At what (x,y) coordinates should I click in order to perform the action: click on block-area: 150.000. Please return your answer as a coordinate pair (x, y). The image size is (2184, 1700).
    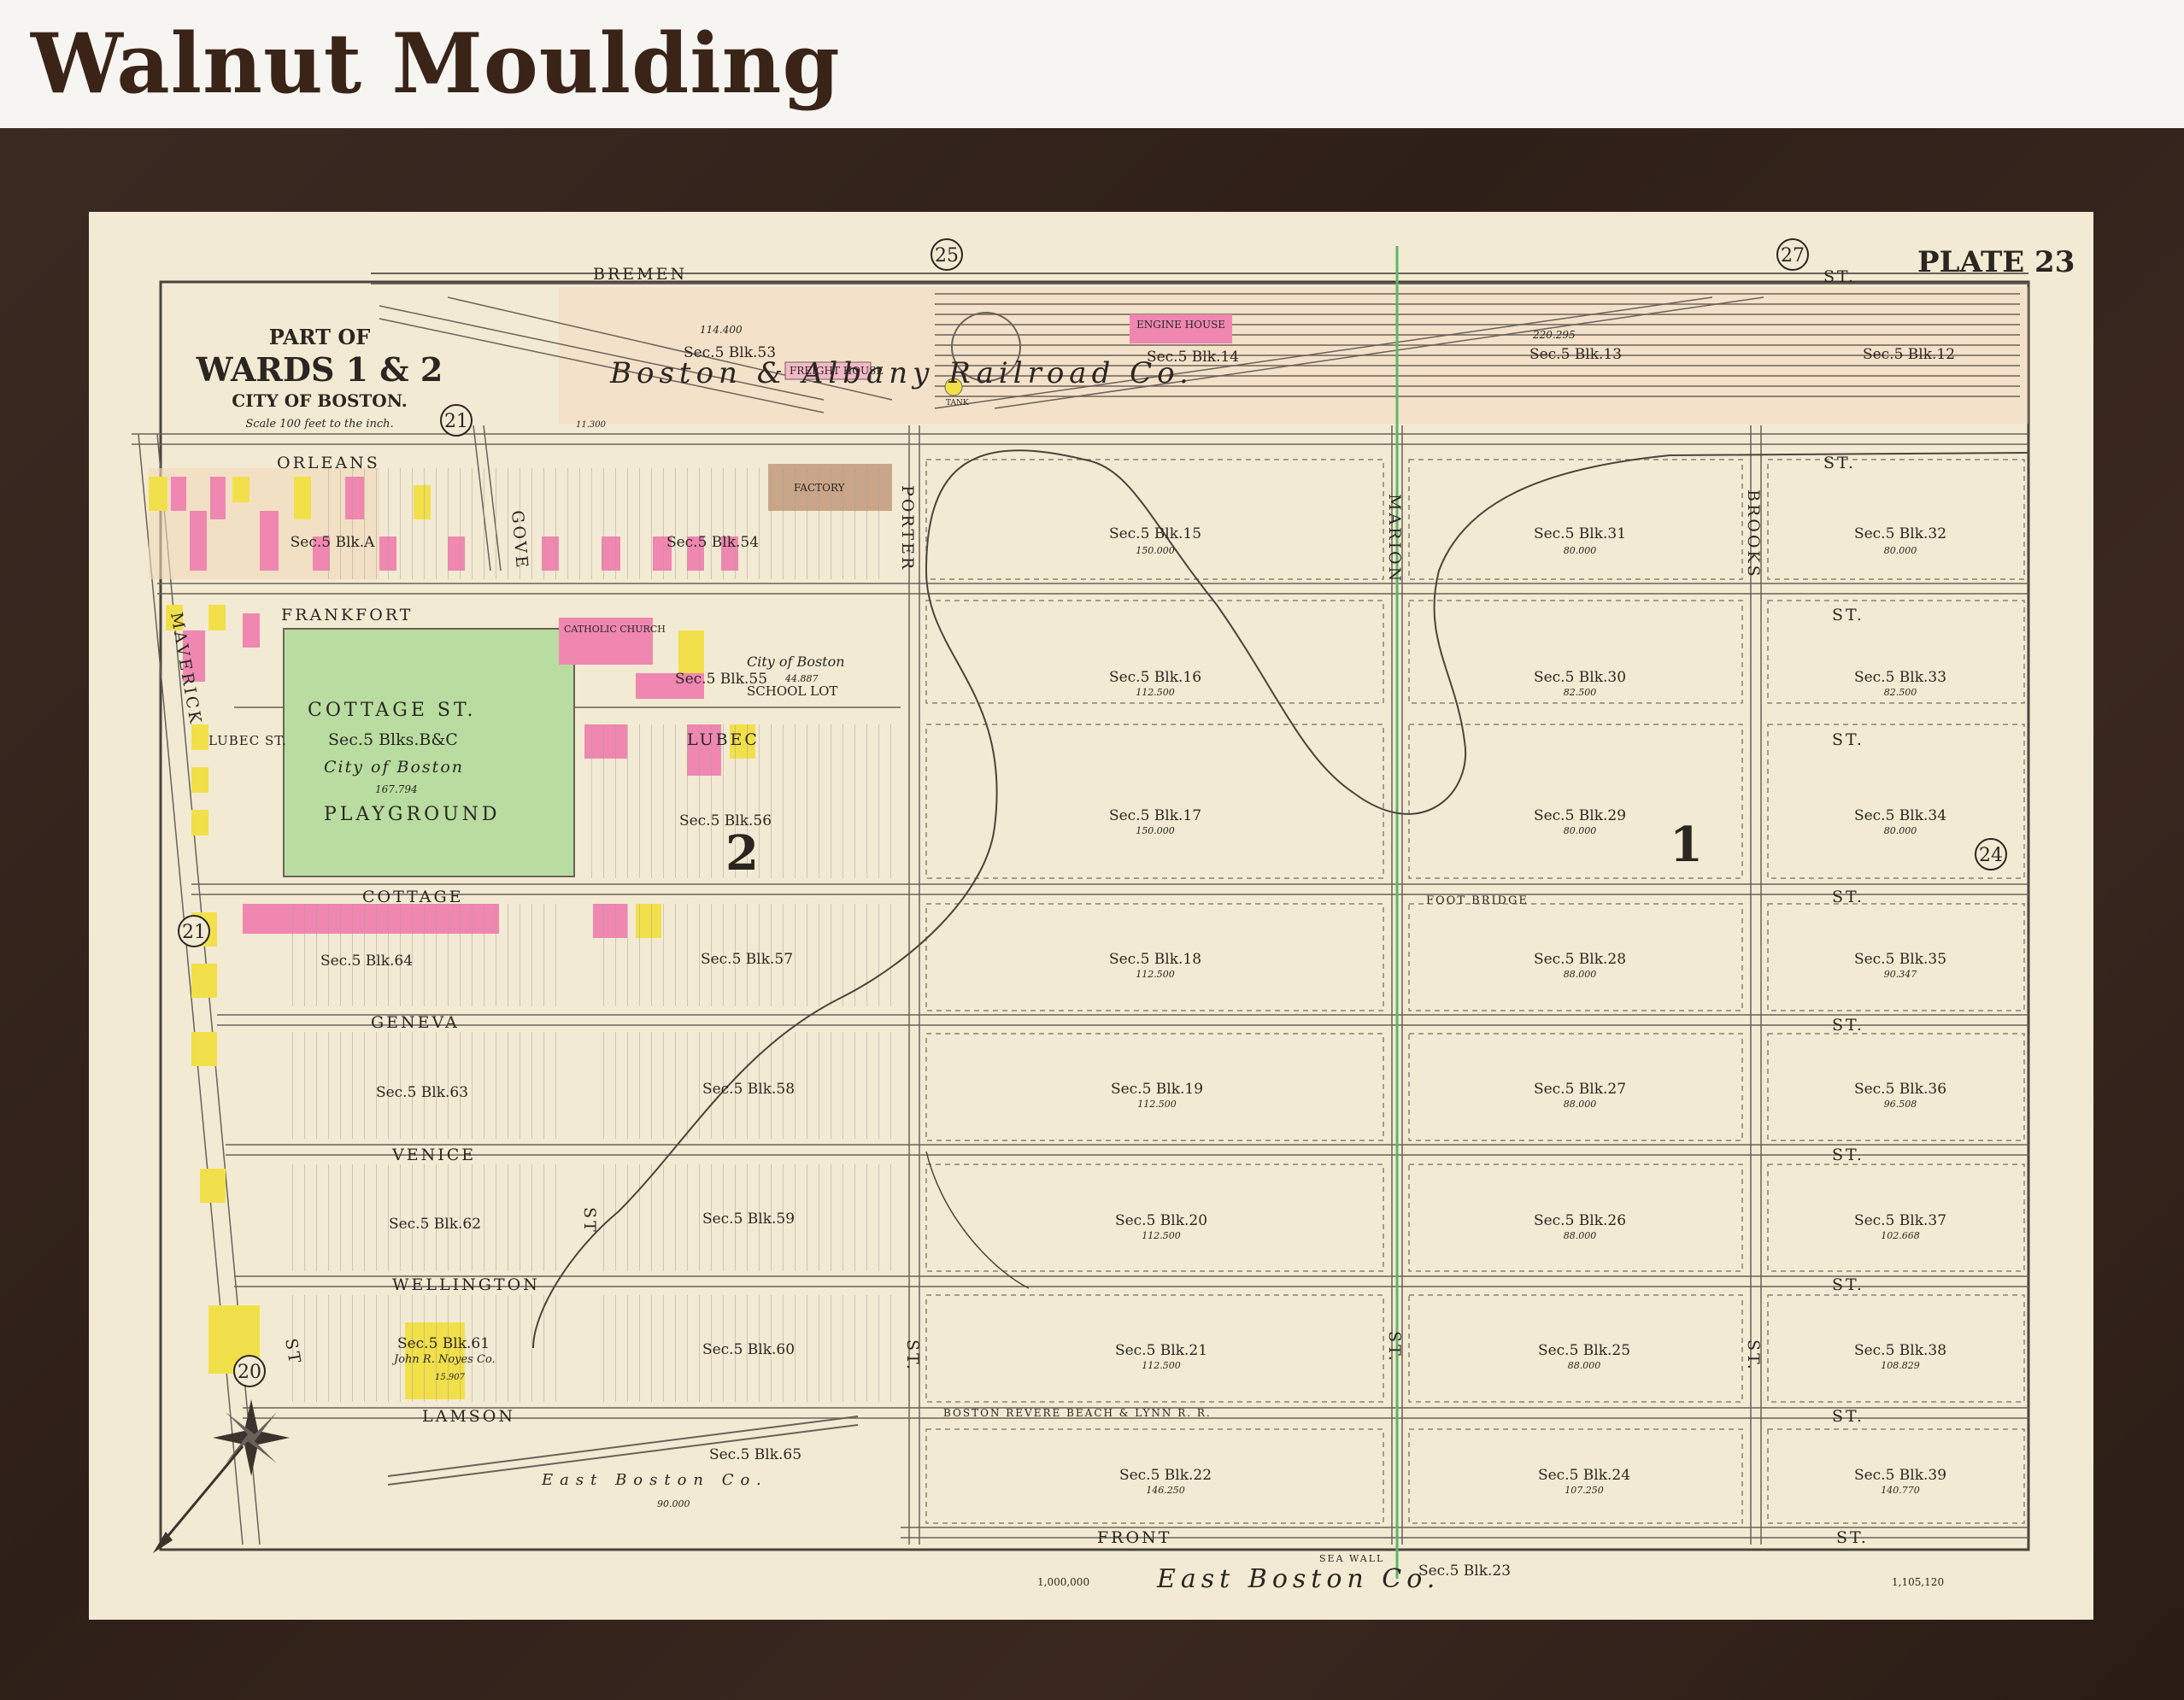
    Looking at the image, I should click on (1156, 831).